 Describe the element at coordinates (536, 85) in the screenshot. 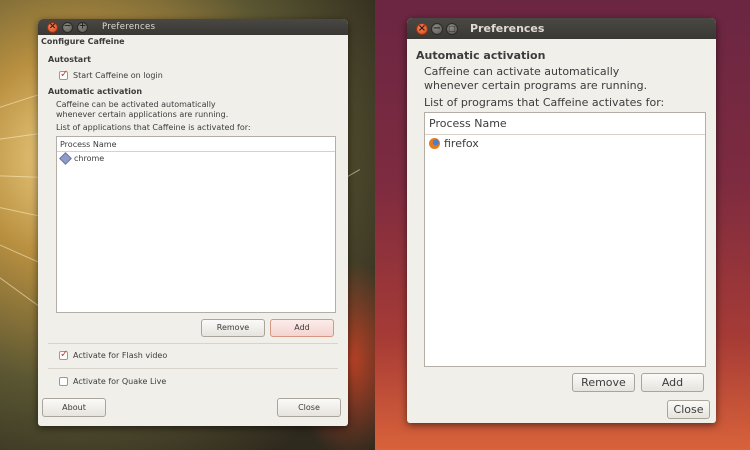

I see `automatic-activation-description-2: whenever certain programs are running.` at that location.